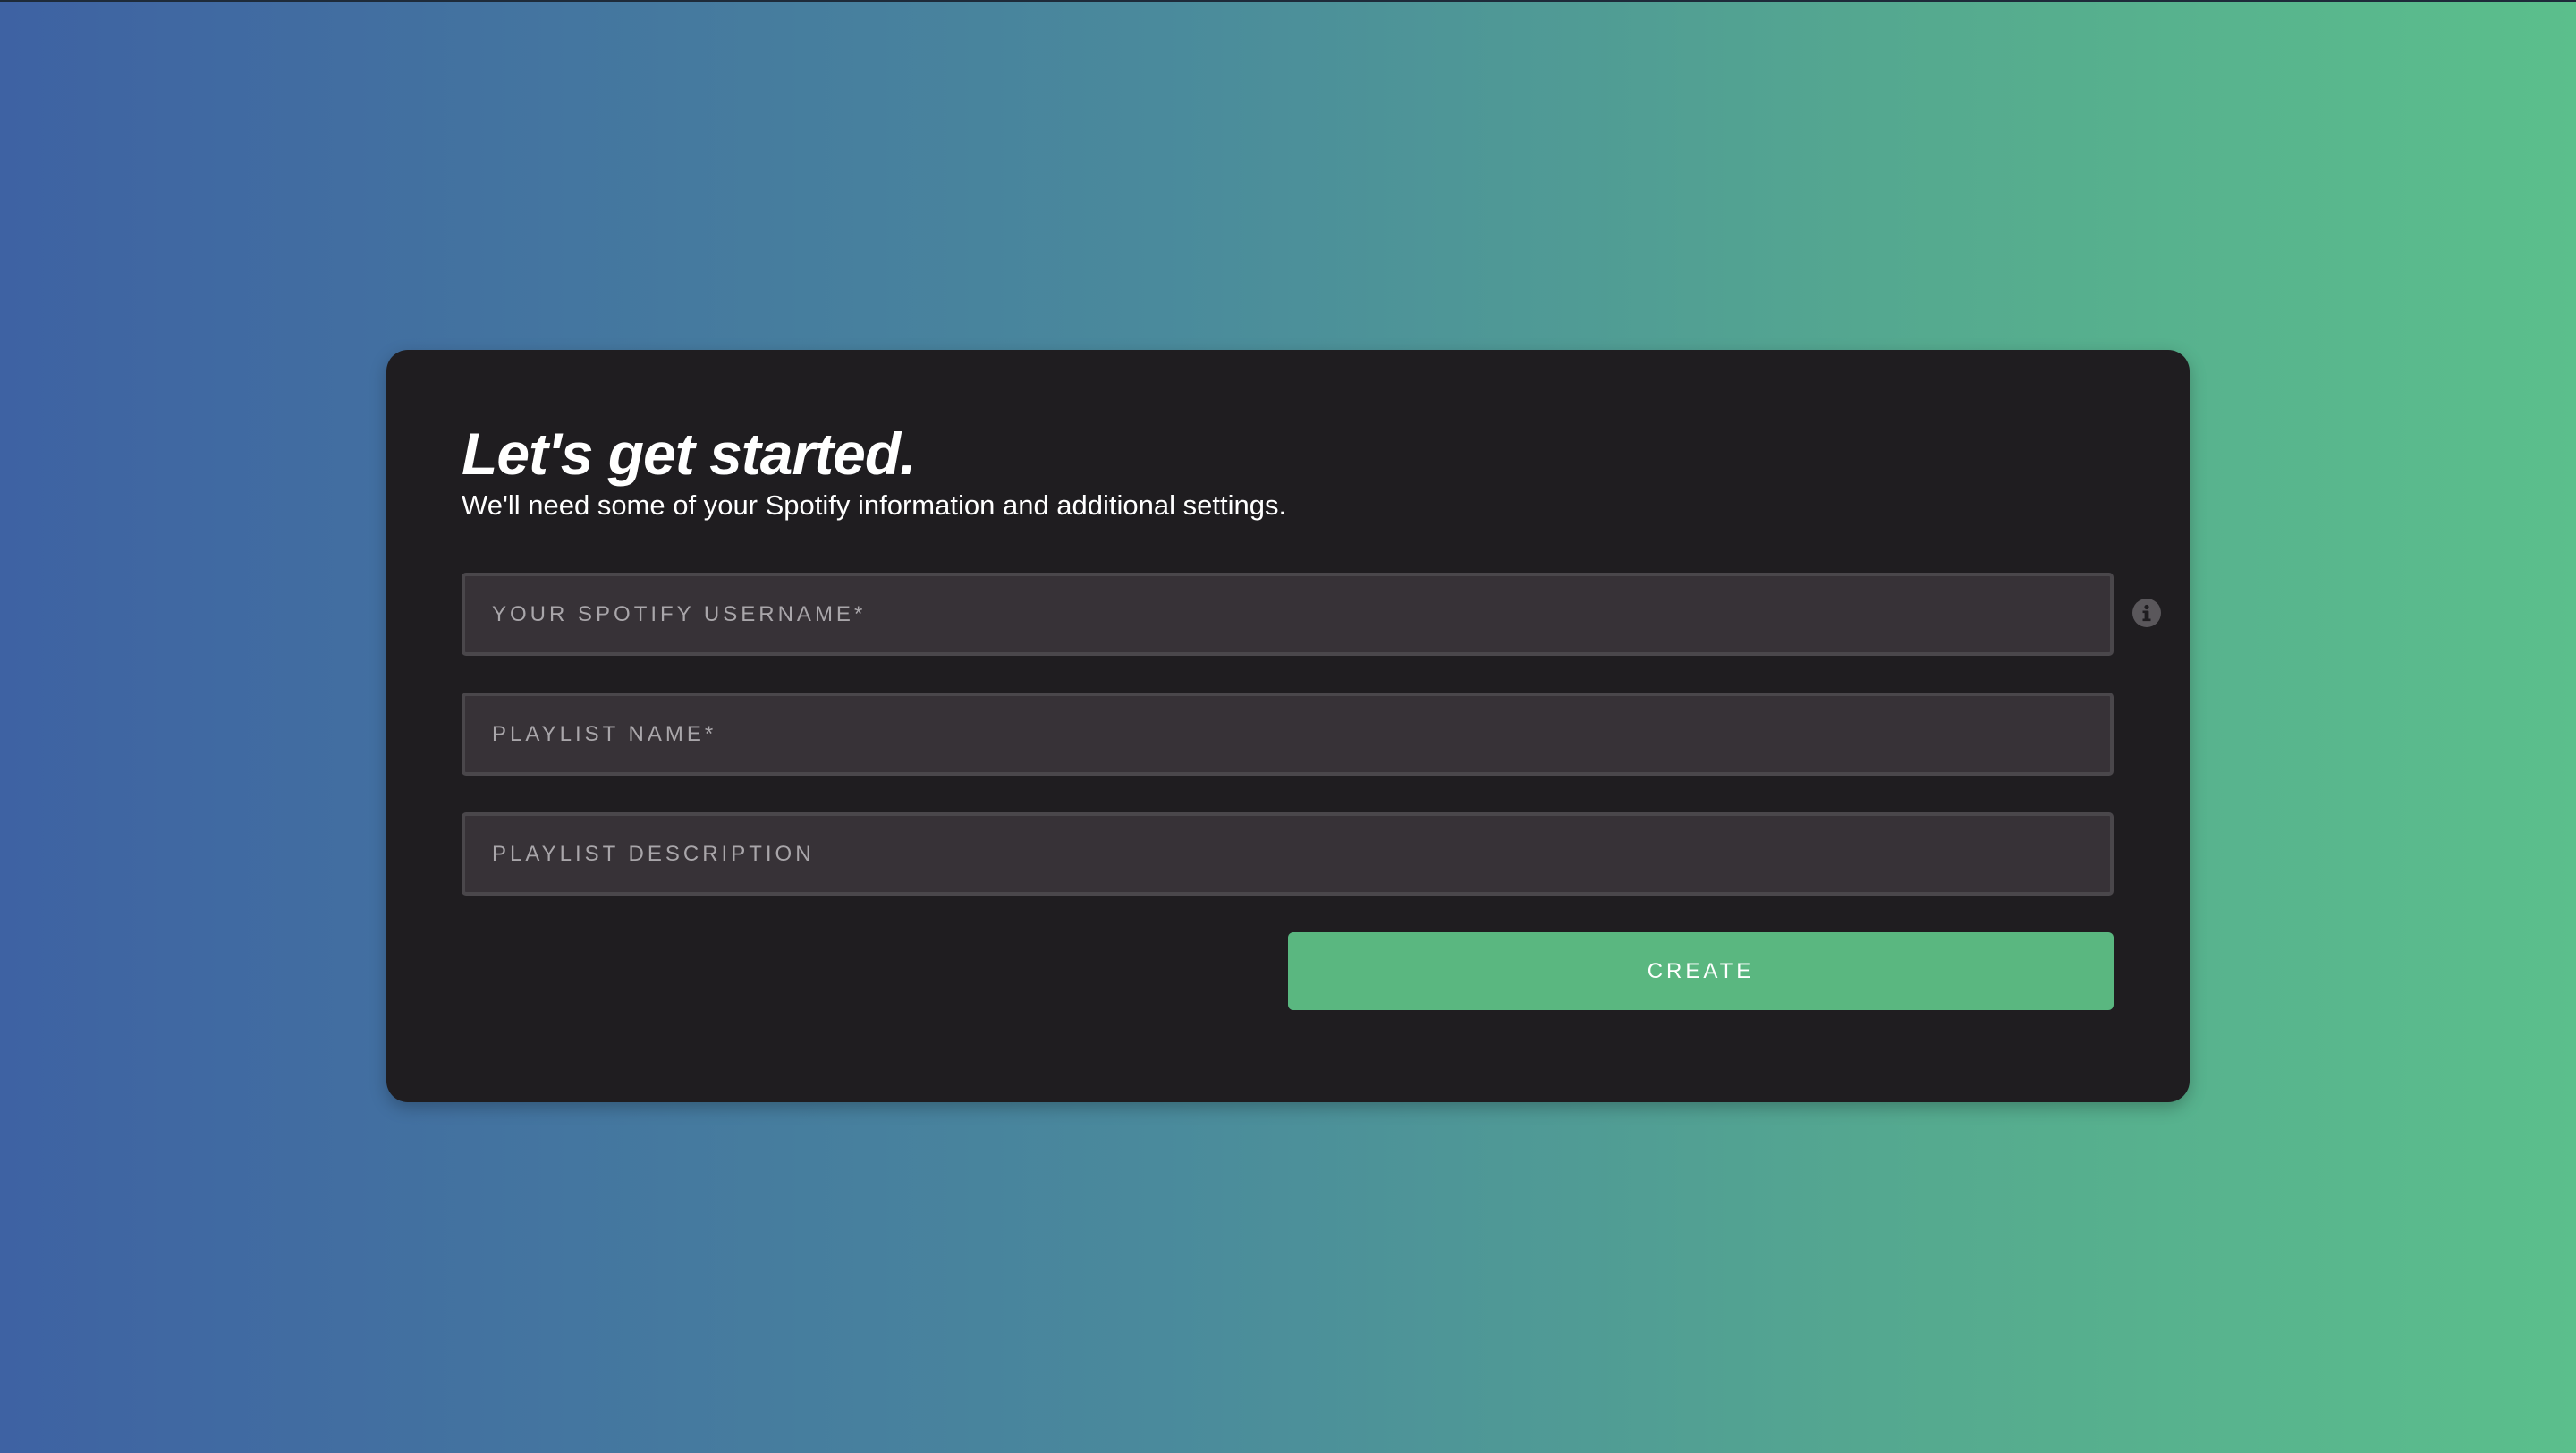 This screenshot has width=2576, height=1453. What do you see at coordinates (2146, 613) in the screenshot?
I see `info-icon` at bounding box center [2146, 613].